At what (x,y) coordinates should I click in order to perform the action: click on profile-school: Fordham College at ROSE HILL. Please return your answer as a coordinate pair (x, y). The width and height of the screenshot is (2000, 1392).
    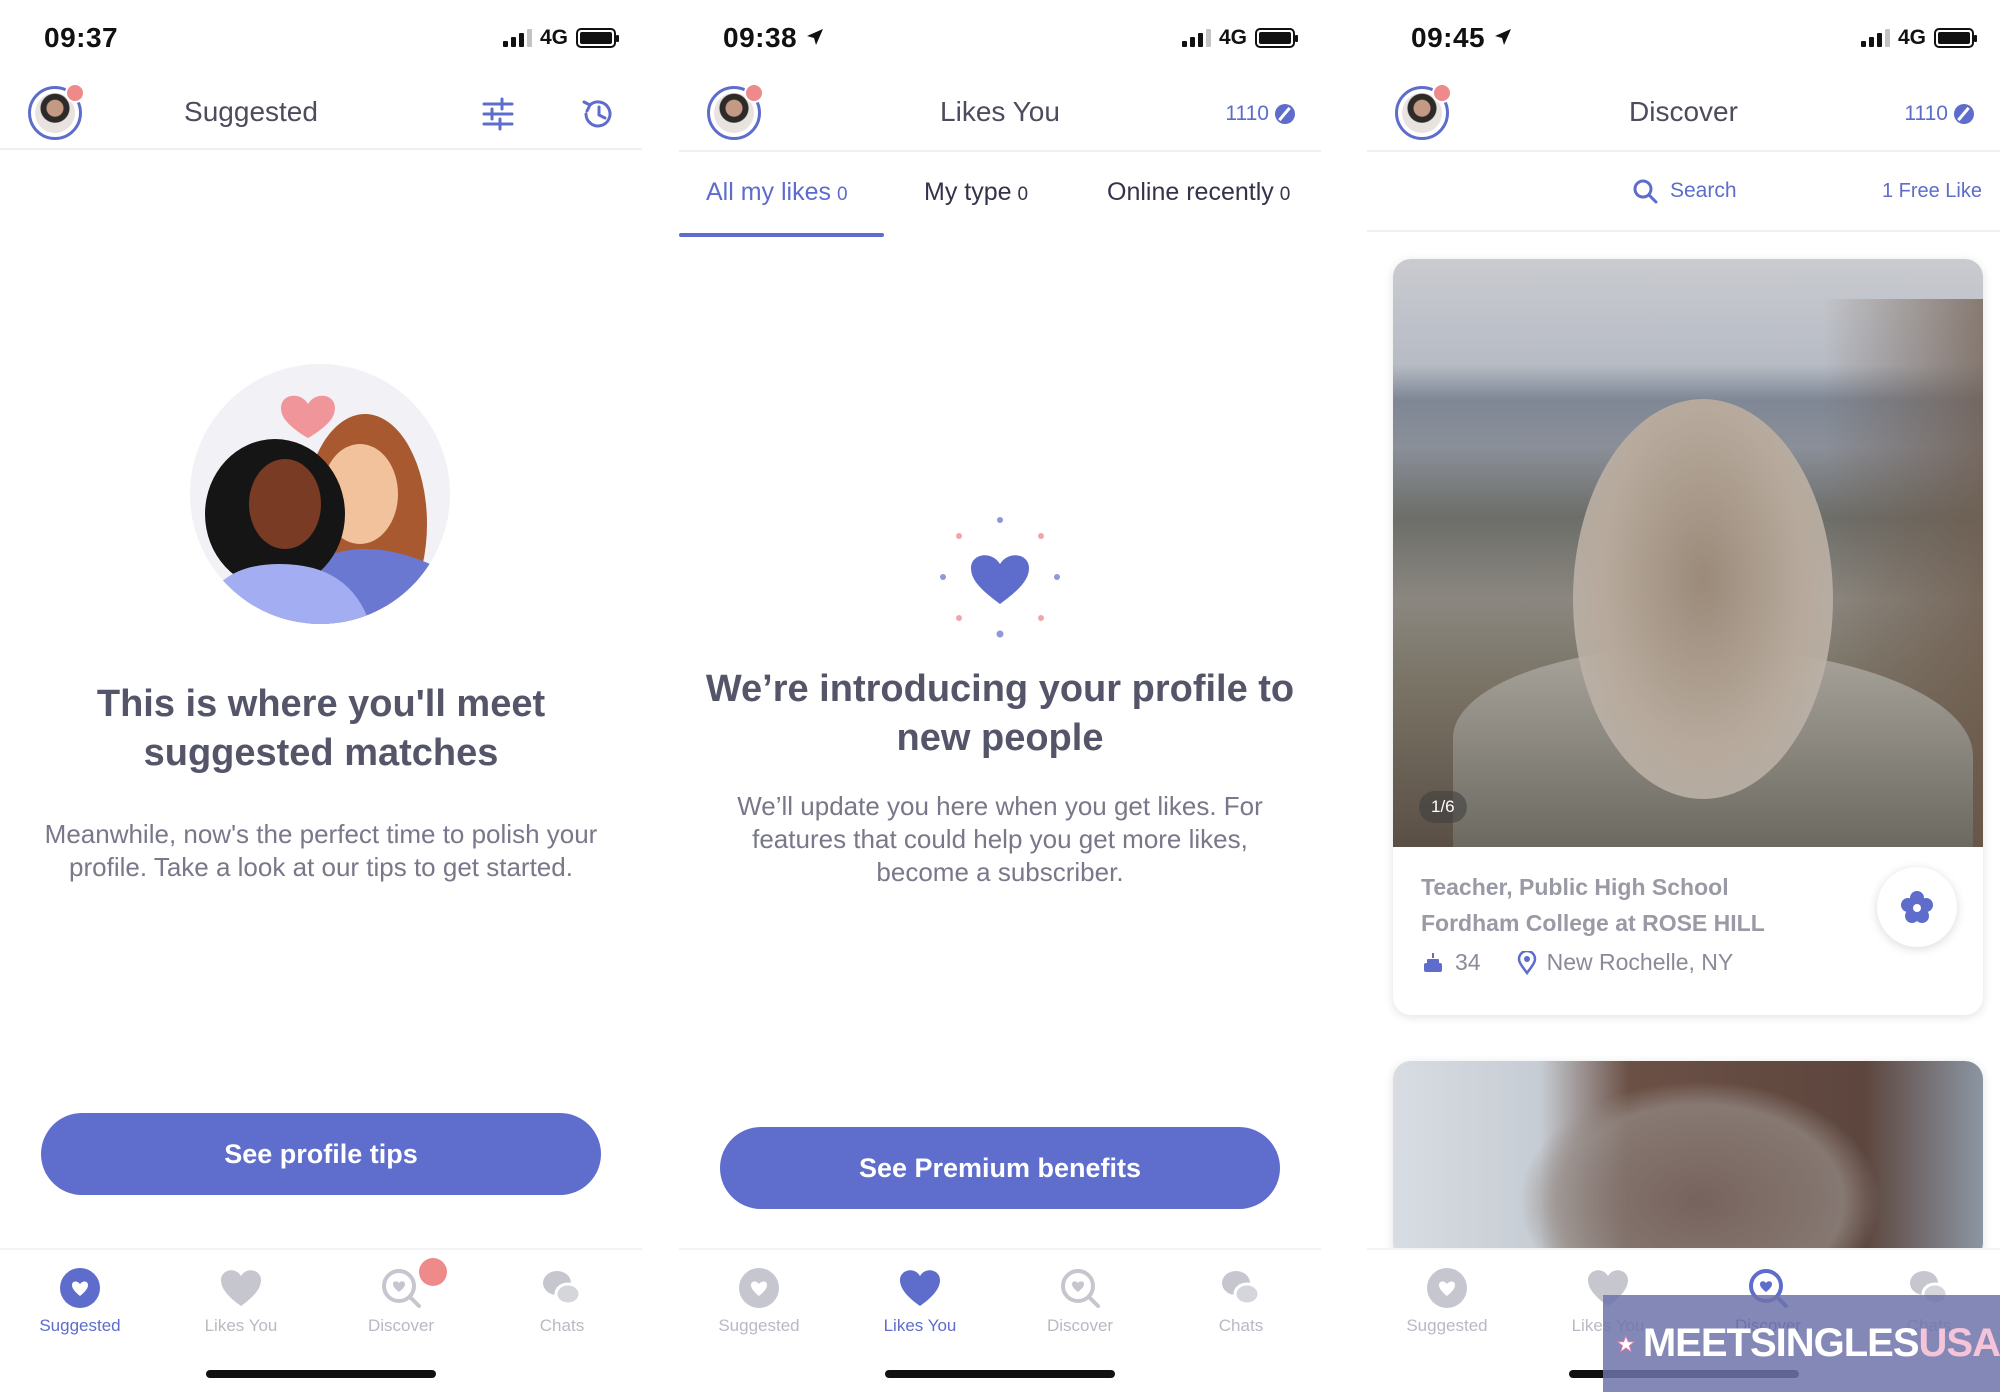
    Looking at the image, I should click on (1593, 923).